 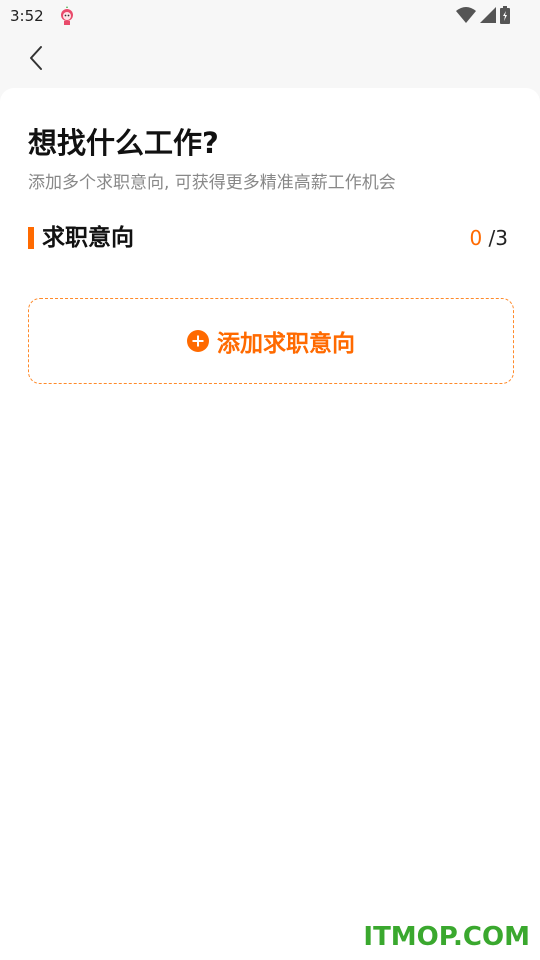 What do you see at coordinates (123, 143) in the screenshot?
I see `page-title: 想找什么工作?` at bounding box center [123, 143].